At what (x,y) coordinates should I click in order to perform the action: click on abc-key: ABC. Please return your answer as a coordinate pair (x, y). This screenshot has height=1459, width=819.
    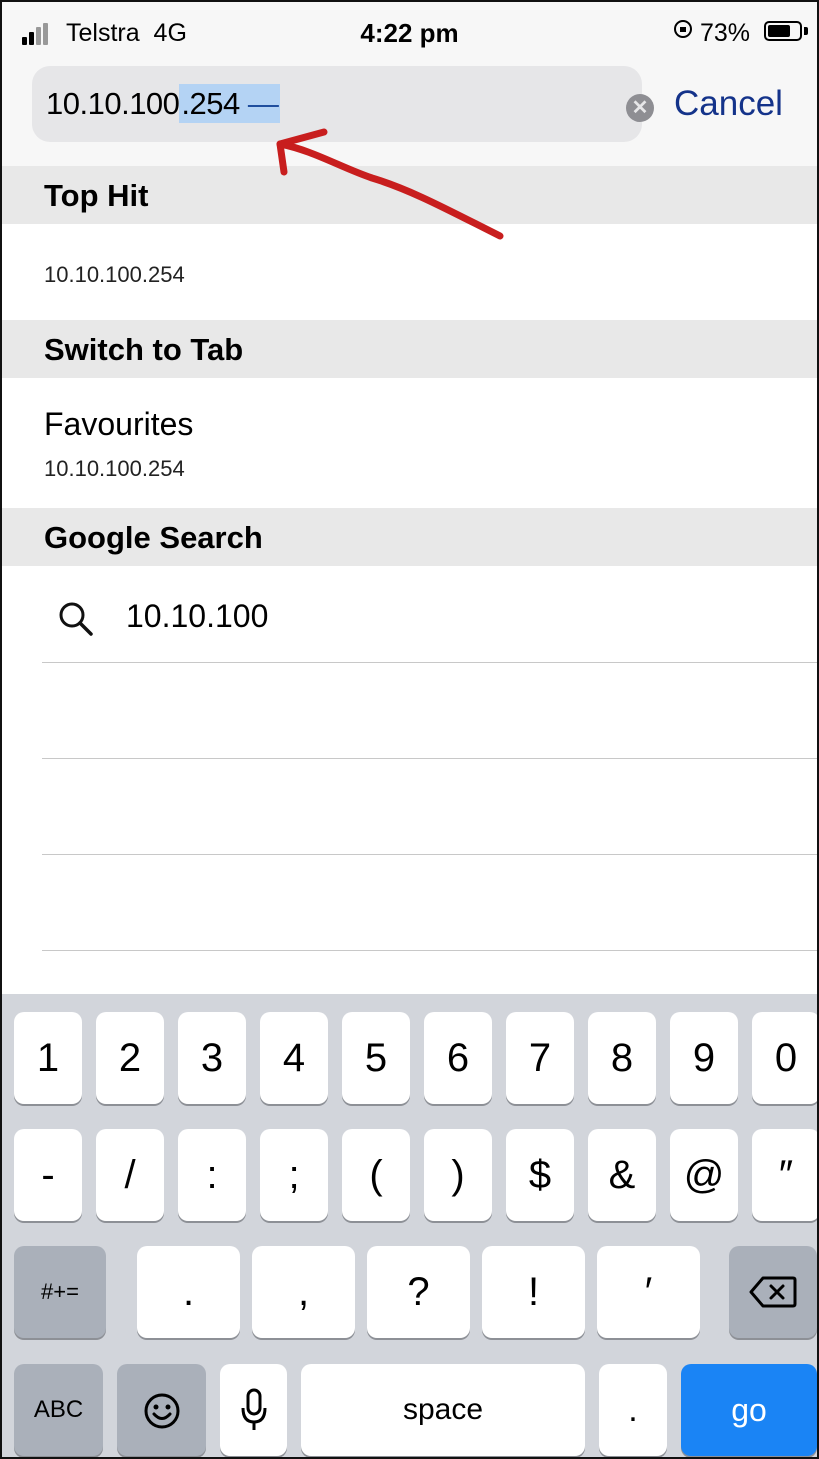
    Looking at the image, I should click on (58, 1410).